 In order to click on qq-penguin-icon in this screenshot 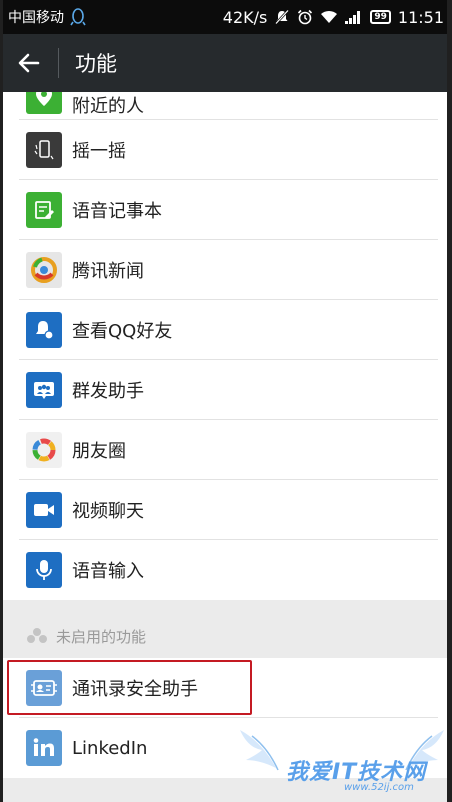, I will do `click(78, 17)`.